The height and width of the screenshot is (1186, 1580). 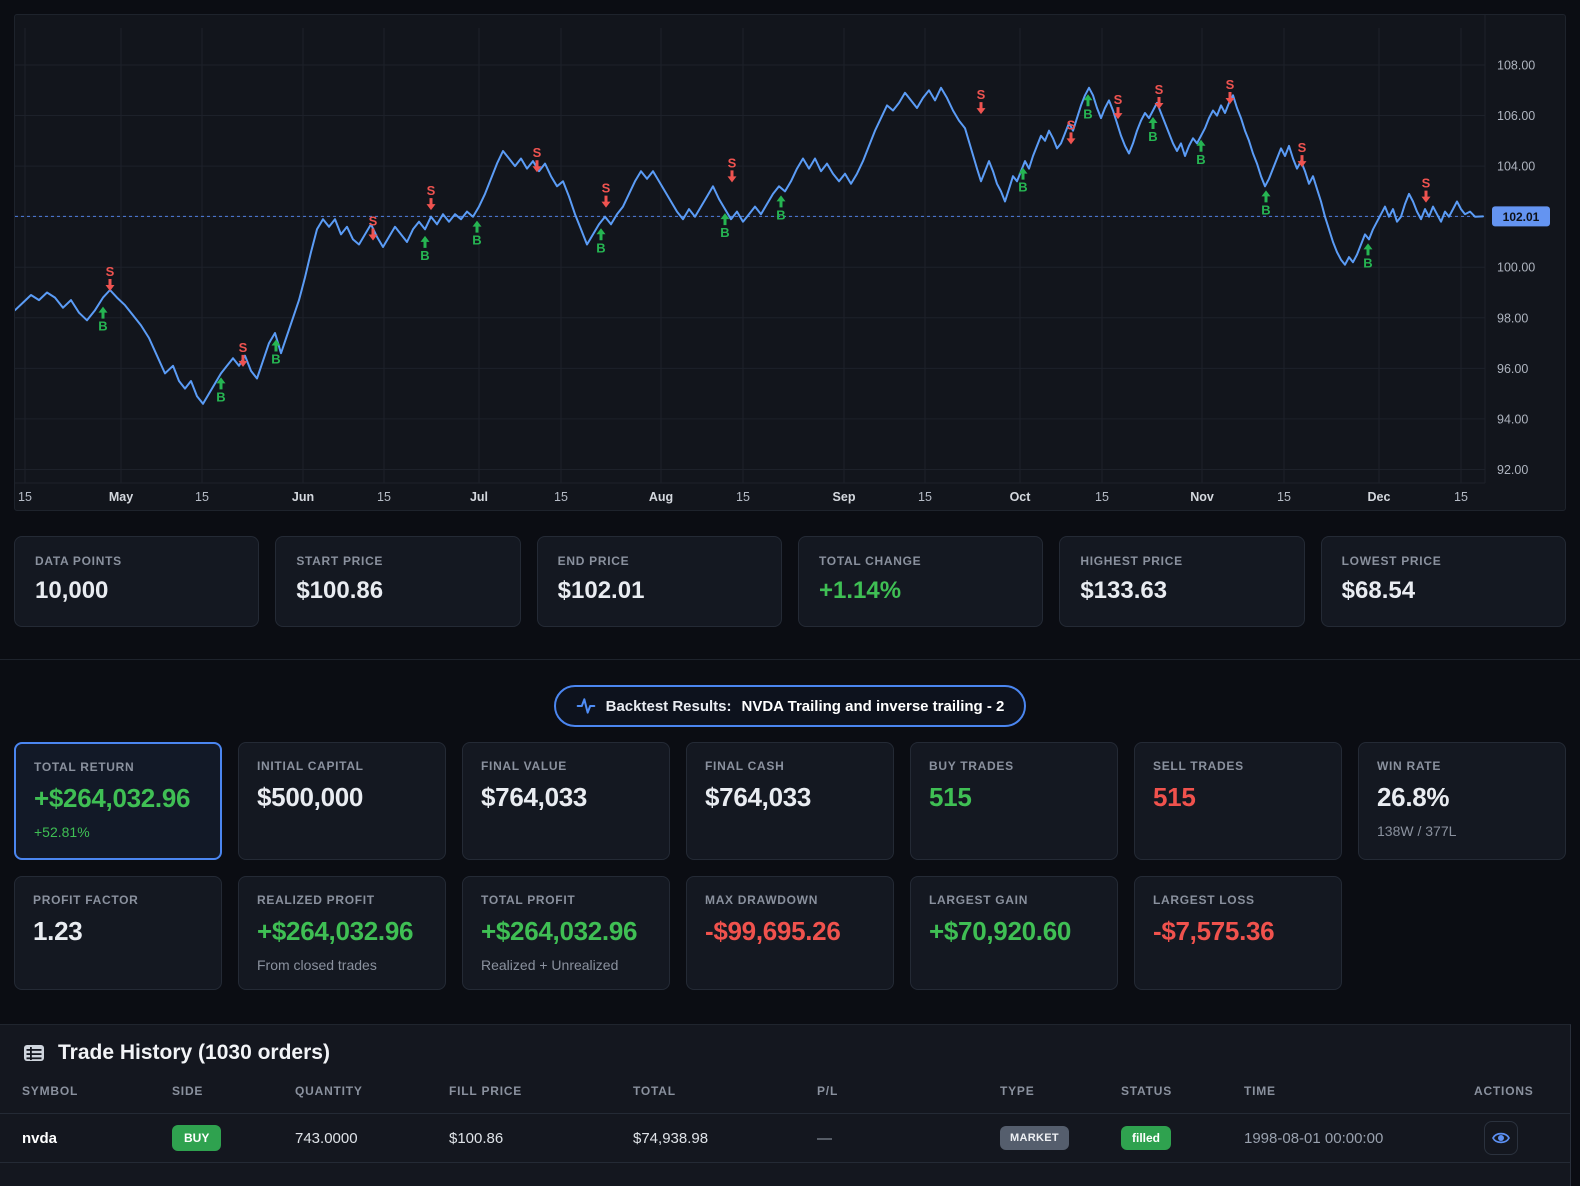 What do you see at coordinates (78, 561) in the screenshot?
I see `stat-label: DATA POINTS` at bounding box center [78, 561].